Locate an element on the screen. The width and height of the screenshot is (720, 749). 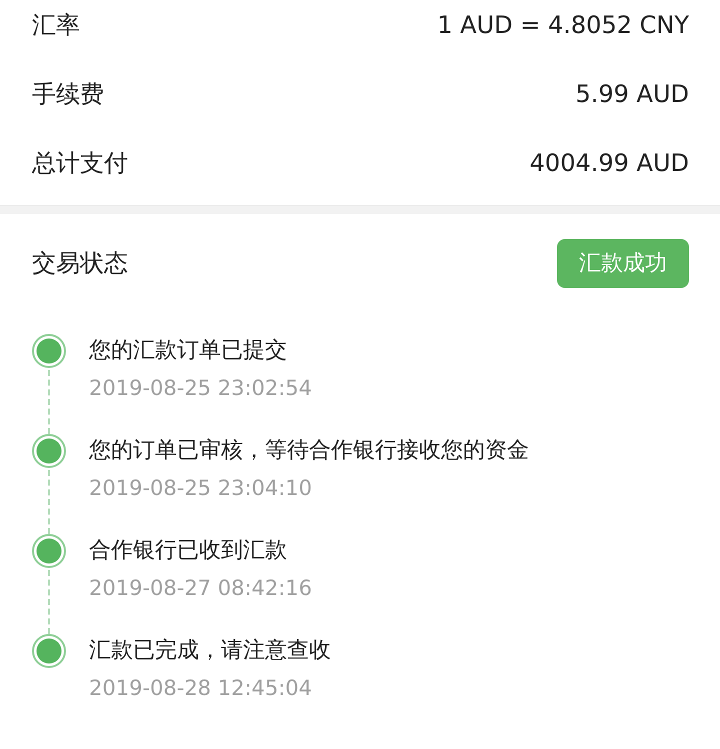
step-time: 2019-08-27 08:42:16 is located at coordinates (200, 588).